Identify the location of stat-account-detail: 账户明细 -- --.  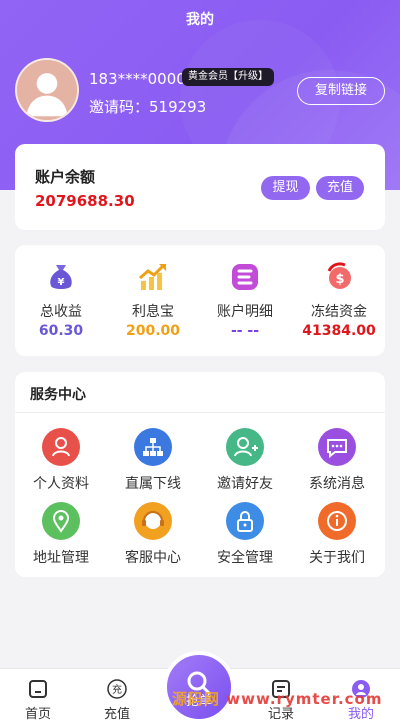
(245, 300).